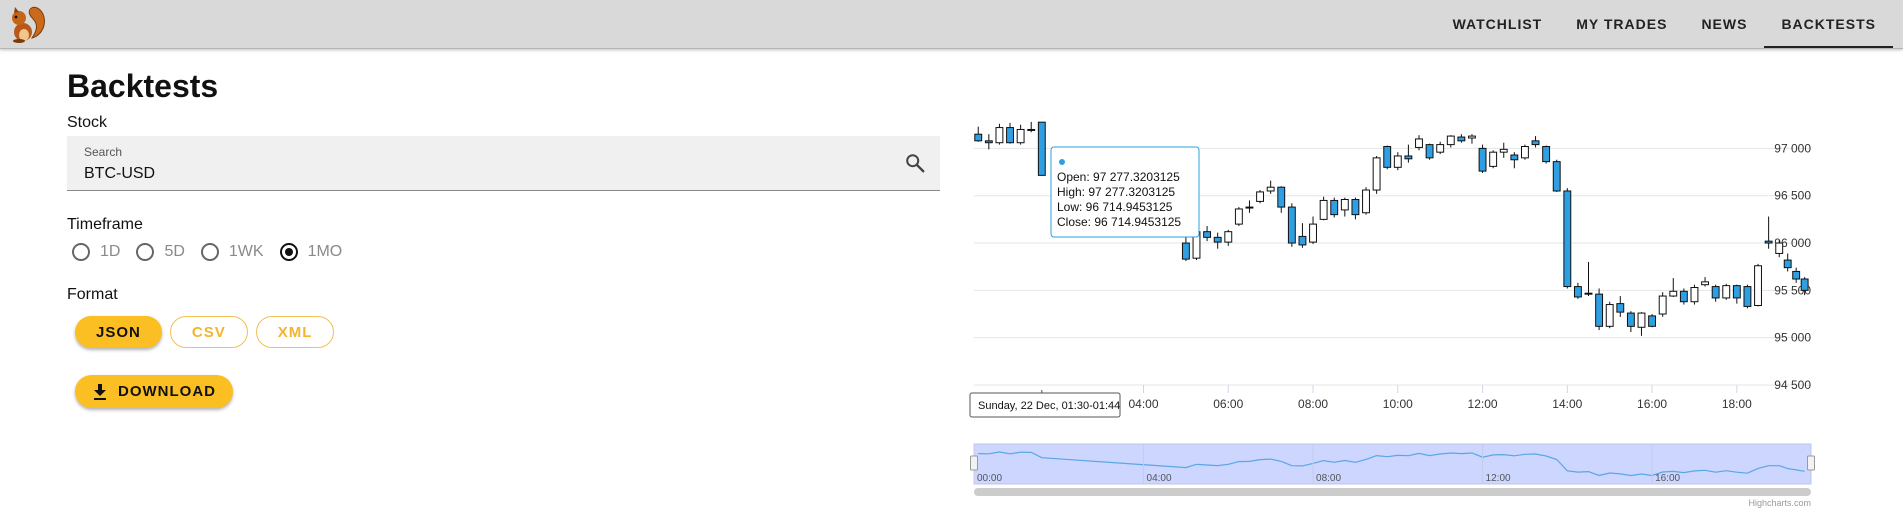 The width and height of the screenshot is (1903, 528). Describe the element at coordinates (154, 391) in the screenshot. I see `download-button: DOWNLOAD` at that location.